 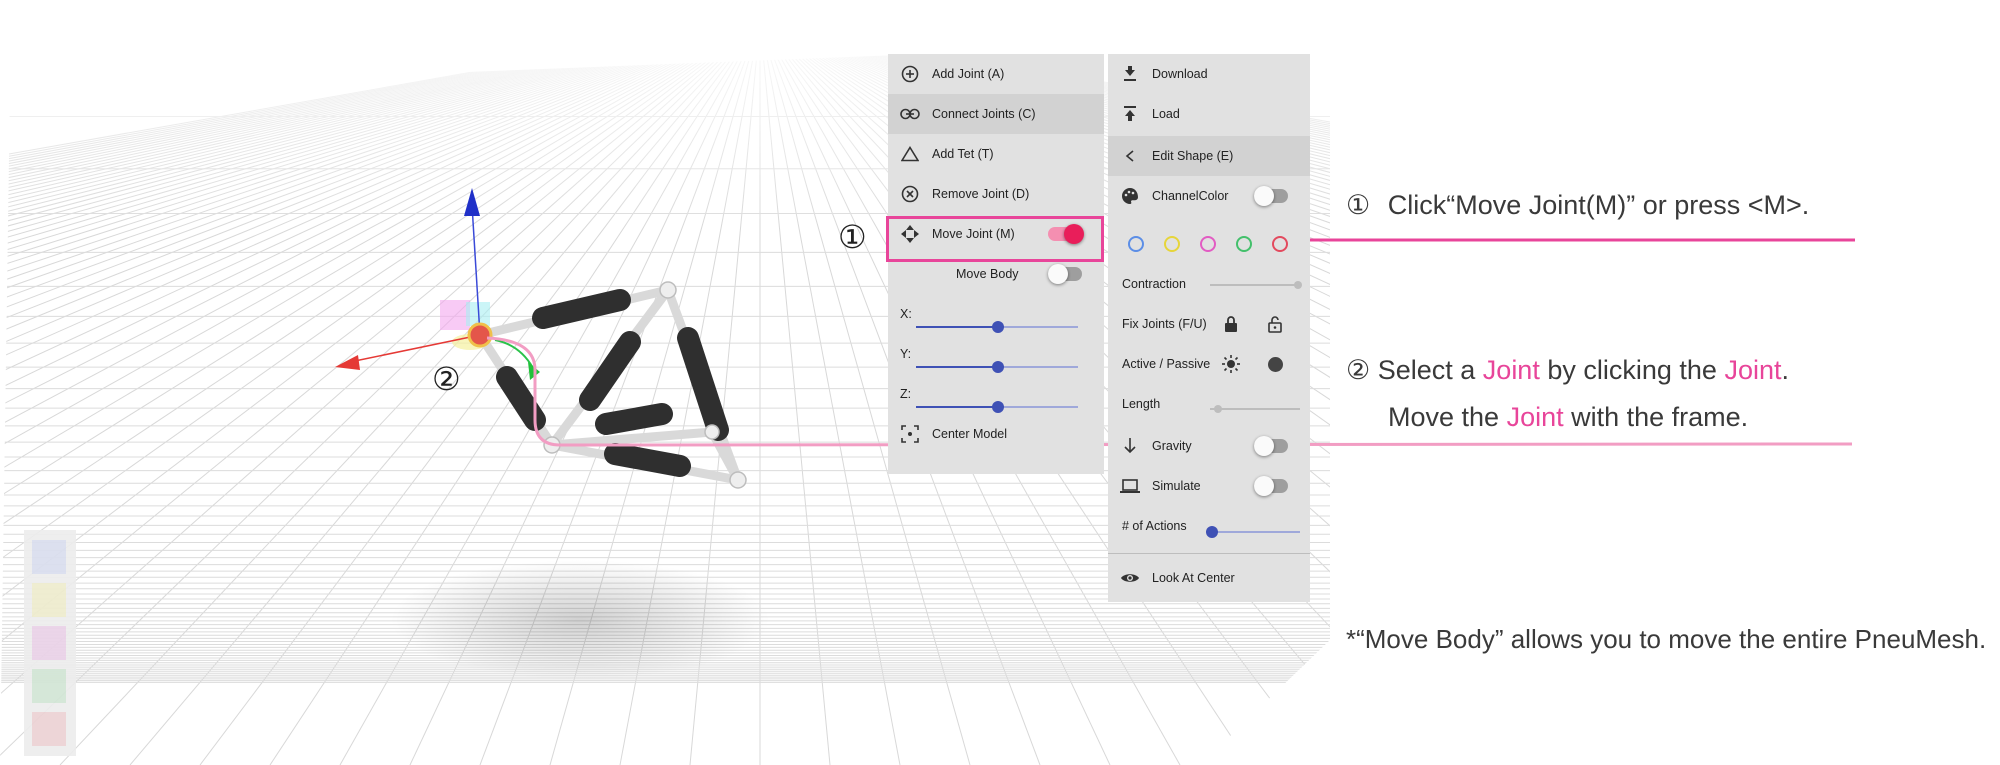 I want to click on panel-divider, so click(x=1209, y=553).